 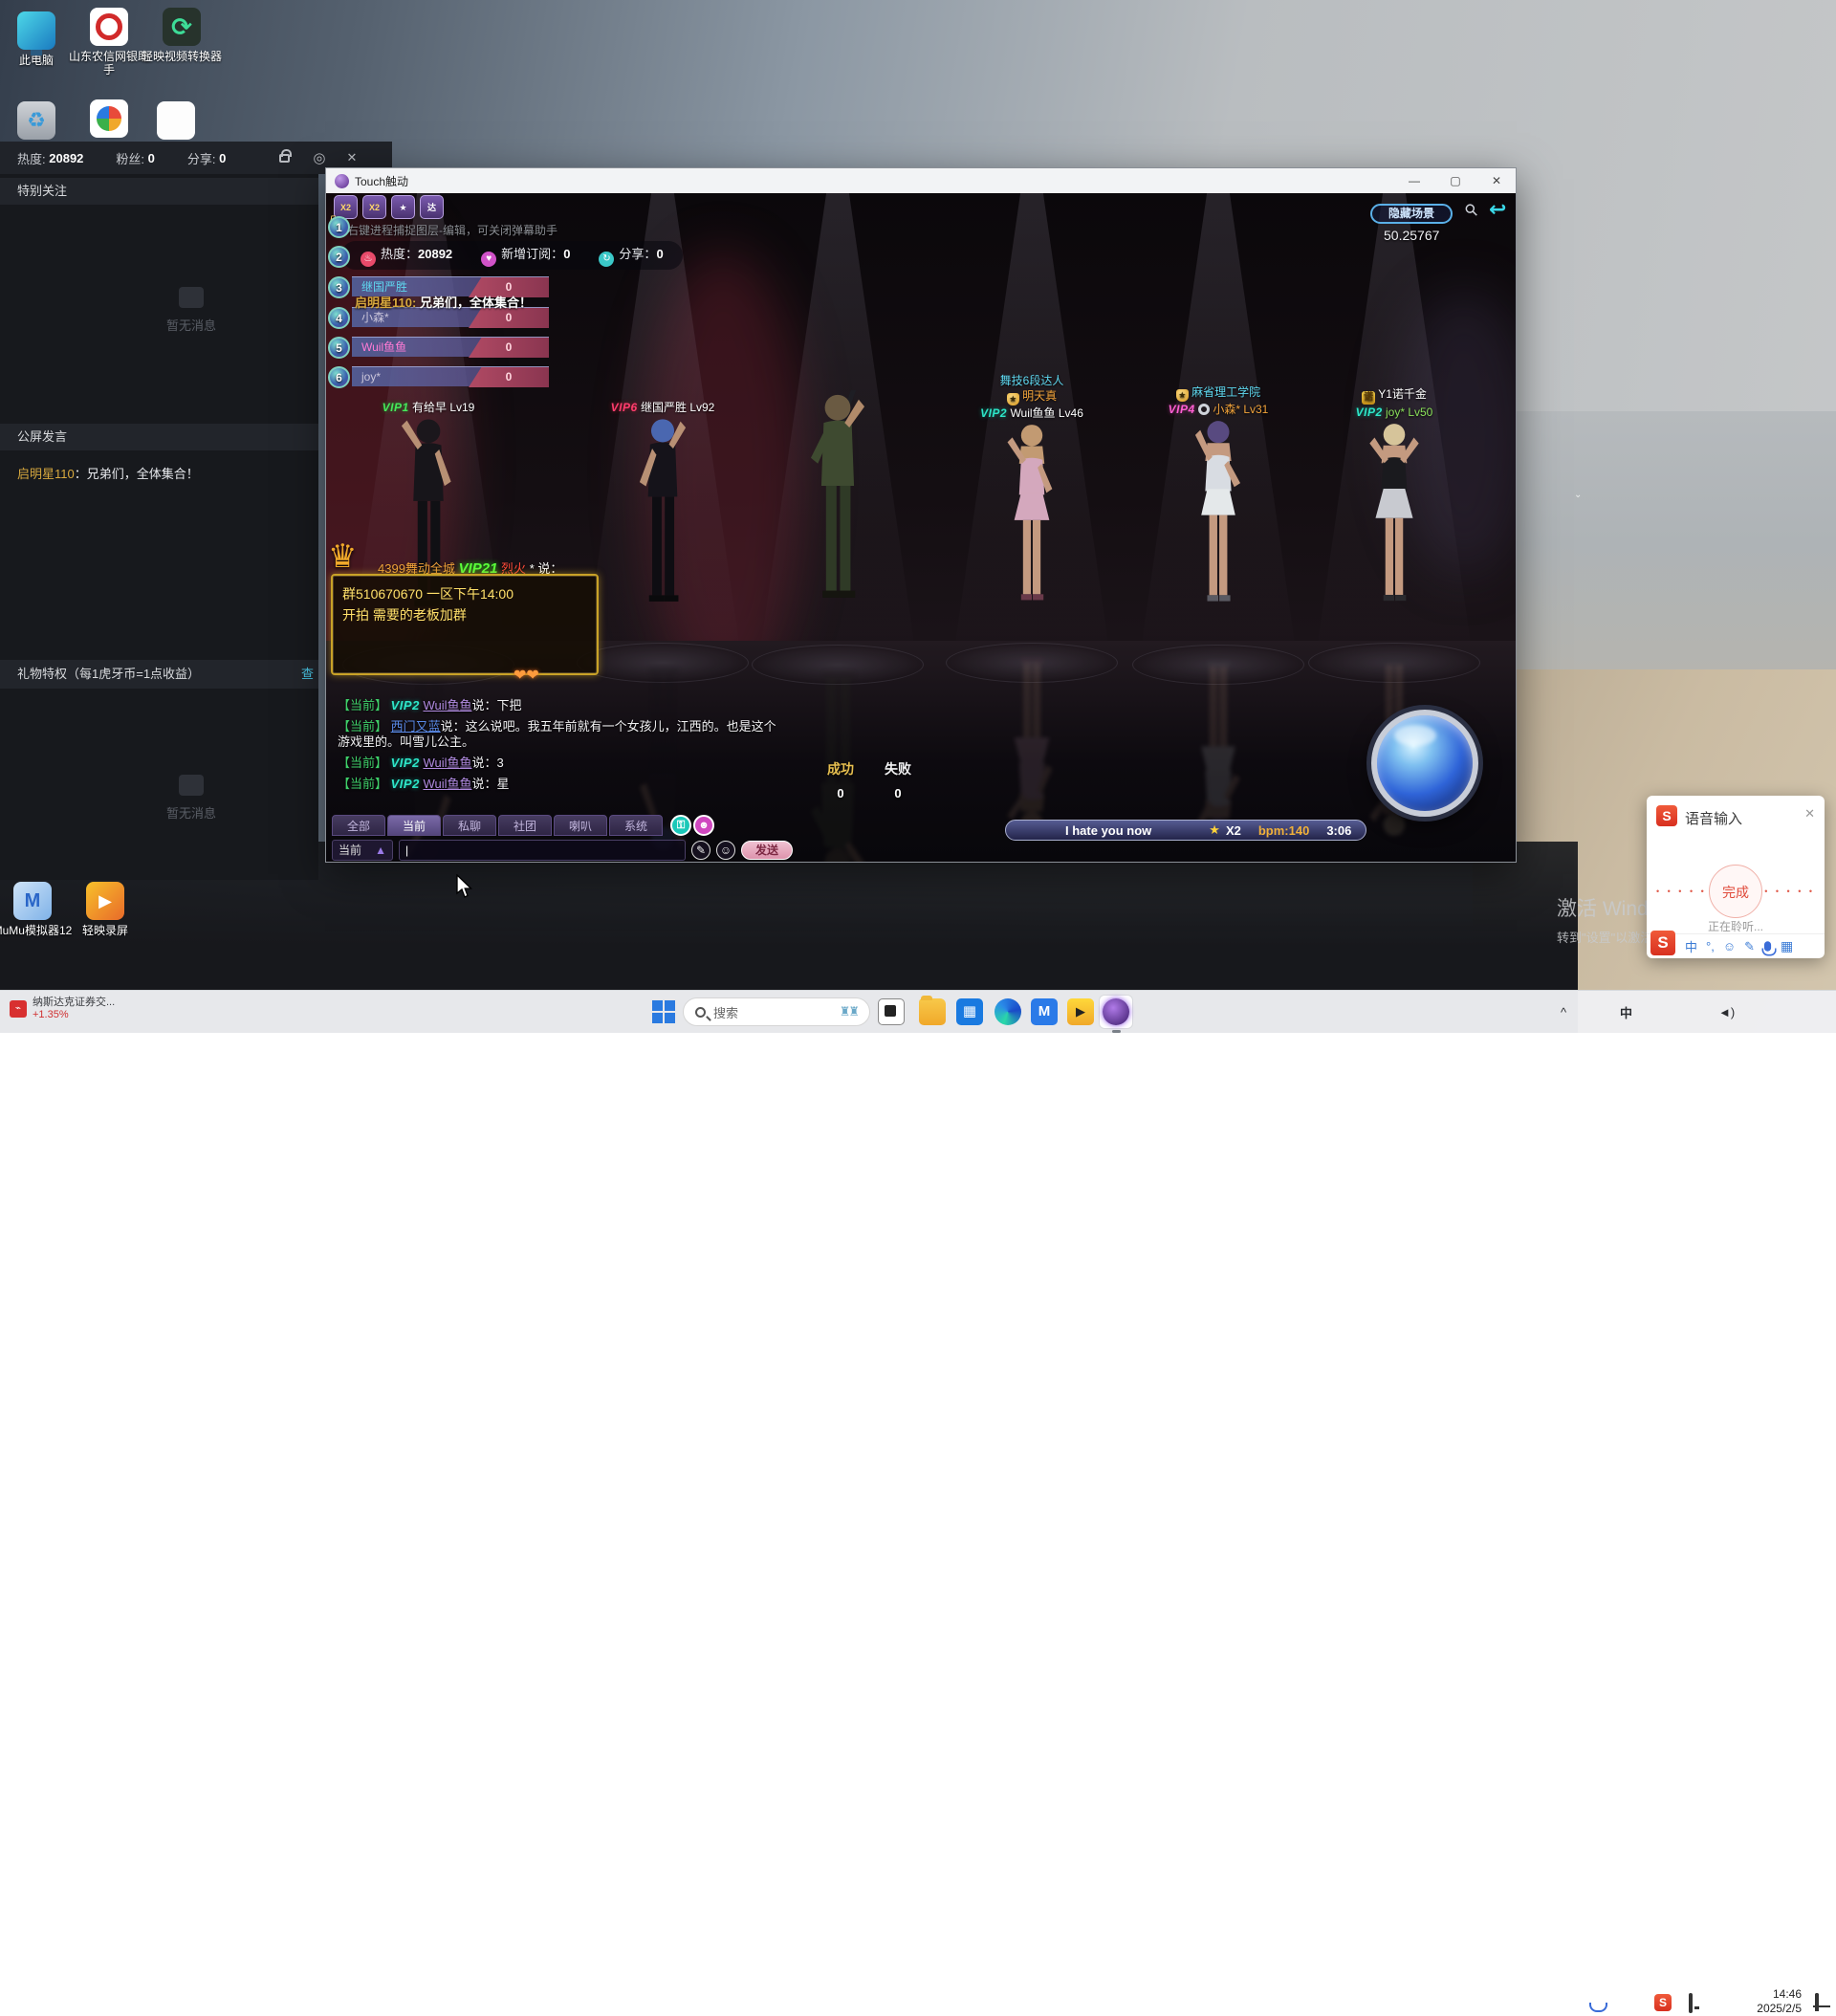 What do you see at coordinates (543, 850) in the screenshot?
I see `chat-input: |` at bounding box center [543, 850].